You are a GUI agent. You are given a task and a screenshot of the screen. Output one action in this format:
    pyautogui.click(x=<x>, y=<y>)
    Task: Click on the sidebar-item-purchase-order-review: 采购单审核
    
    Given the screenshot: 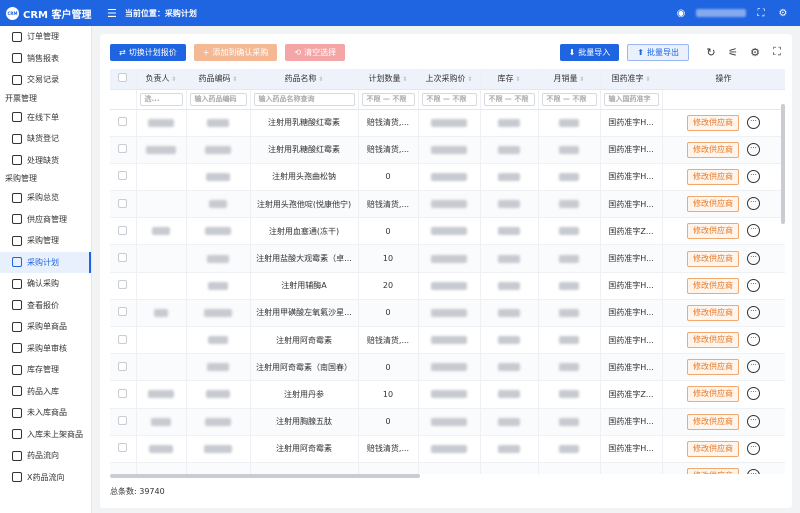 What is the action you would take?
    pyautogui.click(x=45, y=349)
    